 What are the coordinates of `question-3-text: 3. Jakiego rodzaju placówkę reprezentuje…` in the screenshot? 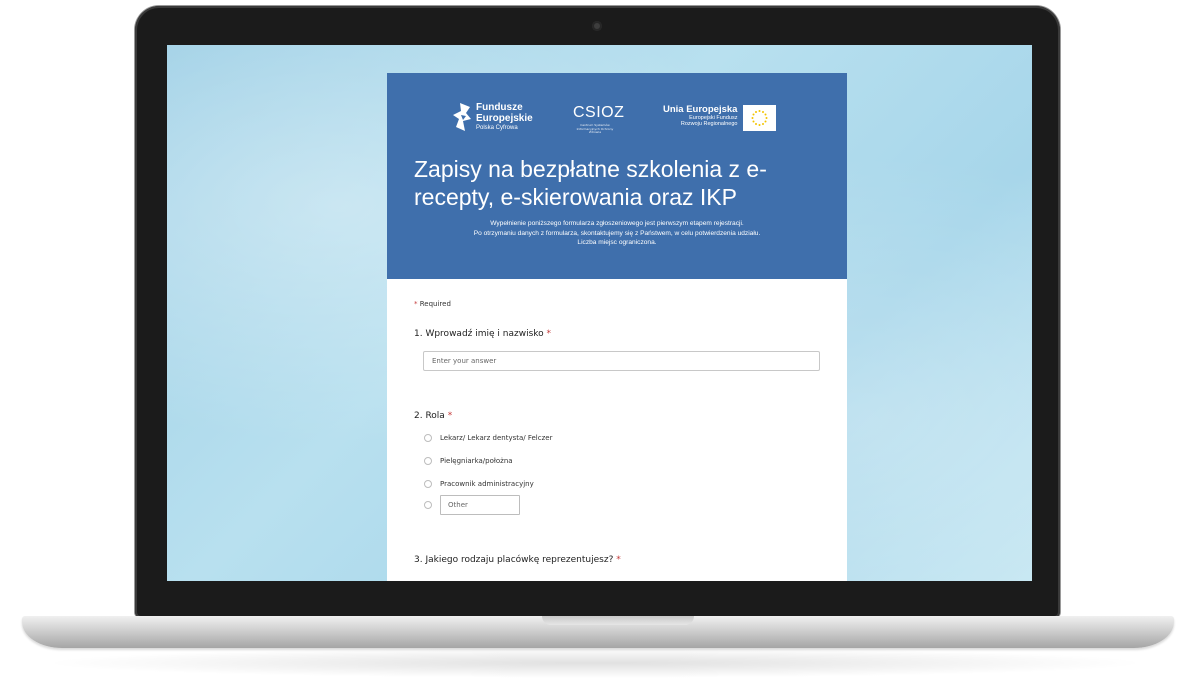 It's located at (514, 560).